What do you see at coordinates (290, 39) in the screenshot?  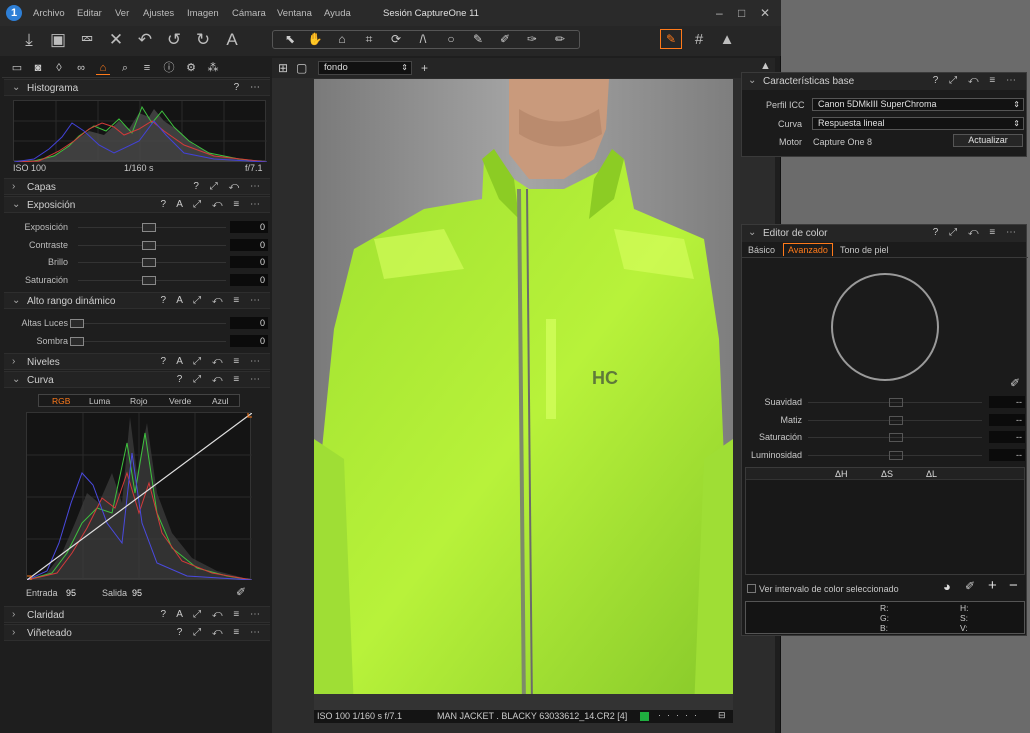 I see `select-cursor-icon: ⬉` at bounding box center [290, 39].